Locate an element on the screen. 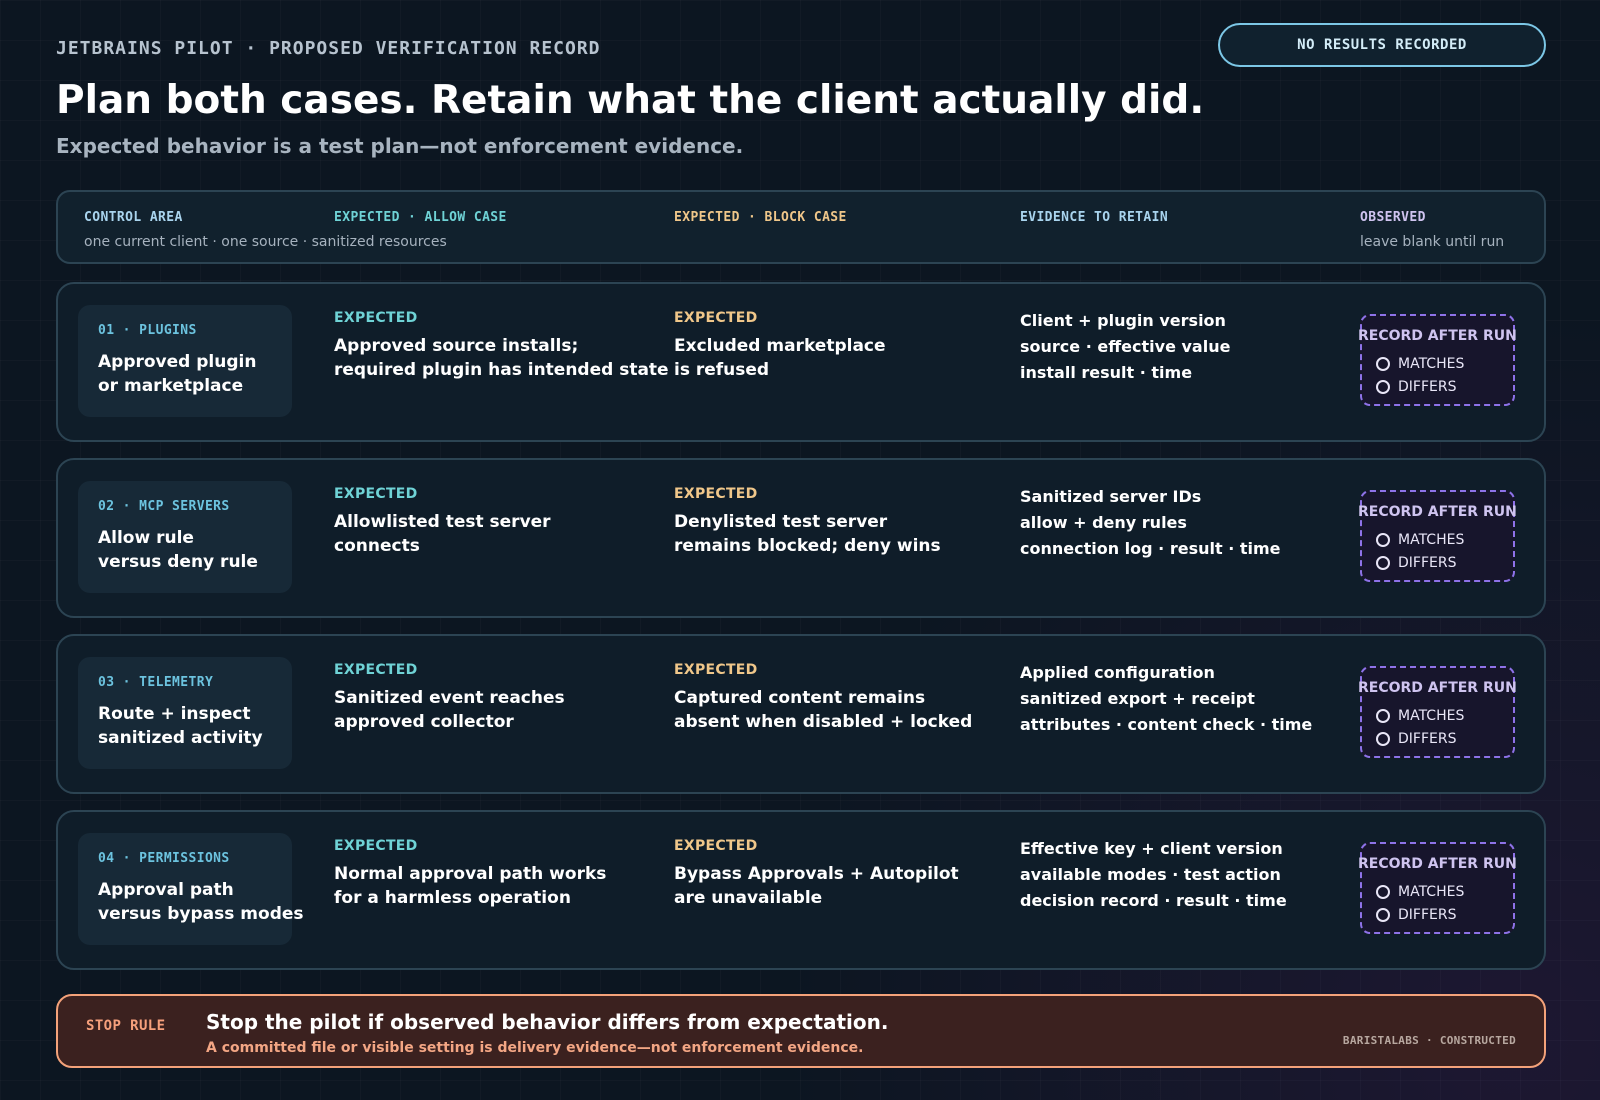  evidence-line: source · effective value is located at coordinates (1125, 346).